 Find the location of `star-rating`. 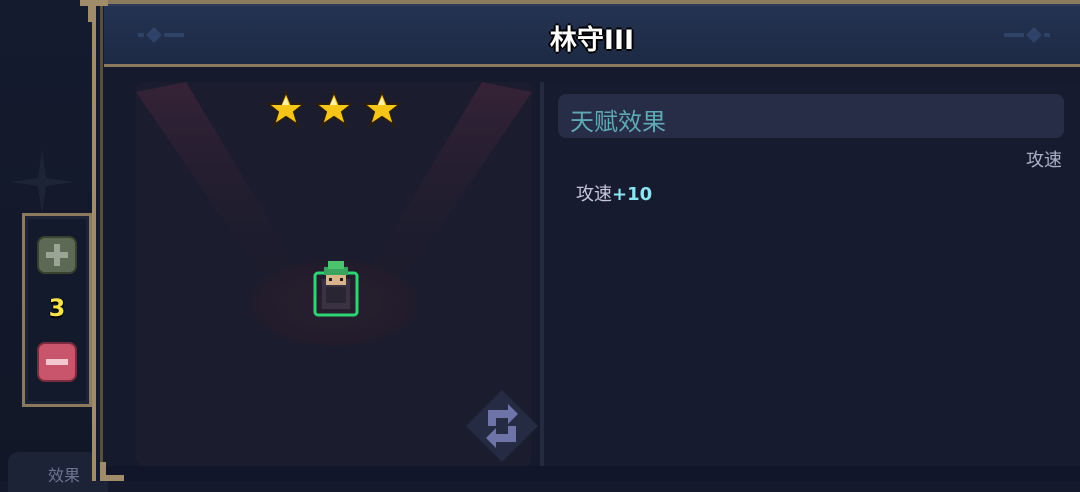

star-rating is located at coordinates (336, 110).